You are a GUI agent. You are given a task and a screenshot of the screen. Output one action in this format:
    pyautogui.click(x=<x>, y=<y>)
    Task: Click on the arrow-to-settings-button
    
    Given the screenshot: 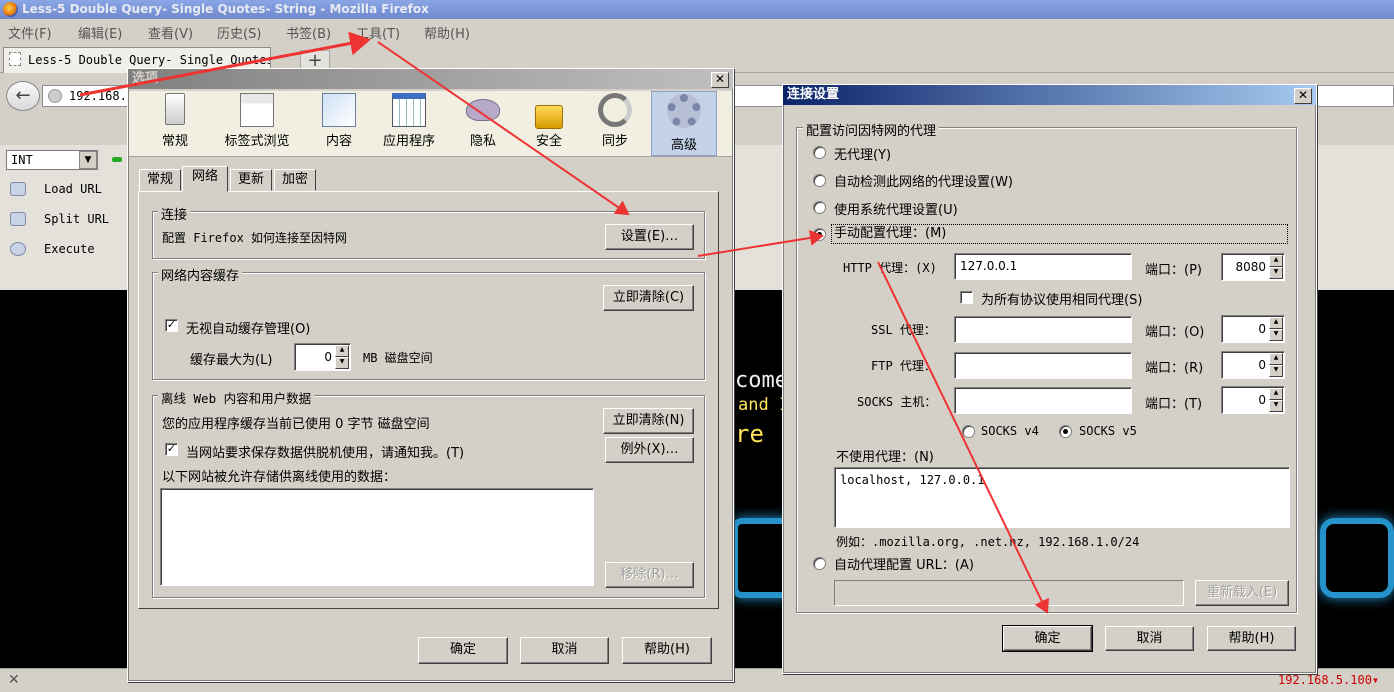 What is the action you would take?
    pyautogui.click(x=503, y=128)
    